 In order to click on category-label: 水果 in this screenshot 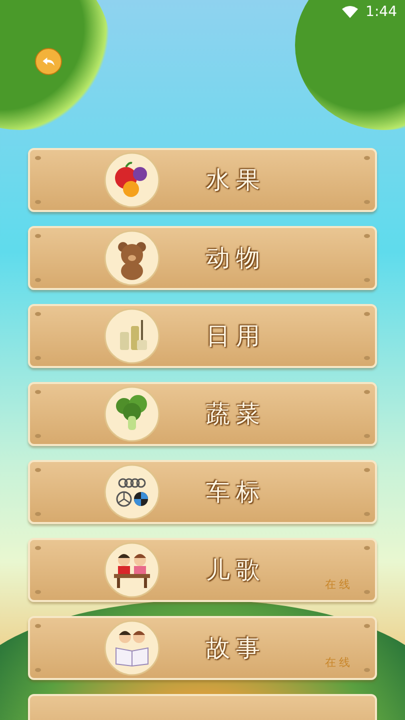, I will do `click(236, 180)`.